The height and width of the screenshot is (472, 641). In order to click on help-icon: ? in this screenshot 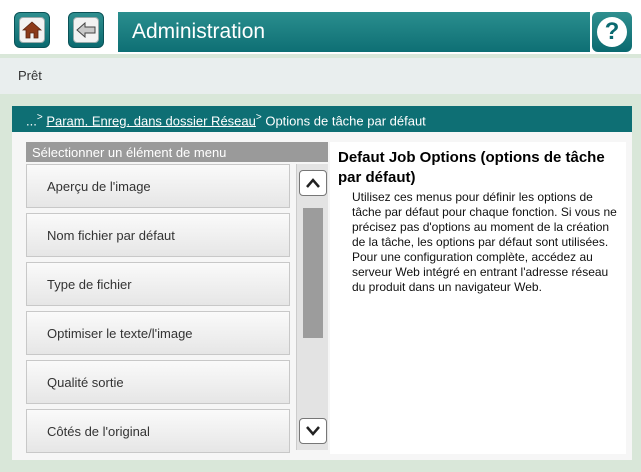, I will do `click(612, 32)`.